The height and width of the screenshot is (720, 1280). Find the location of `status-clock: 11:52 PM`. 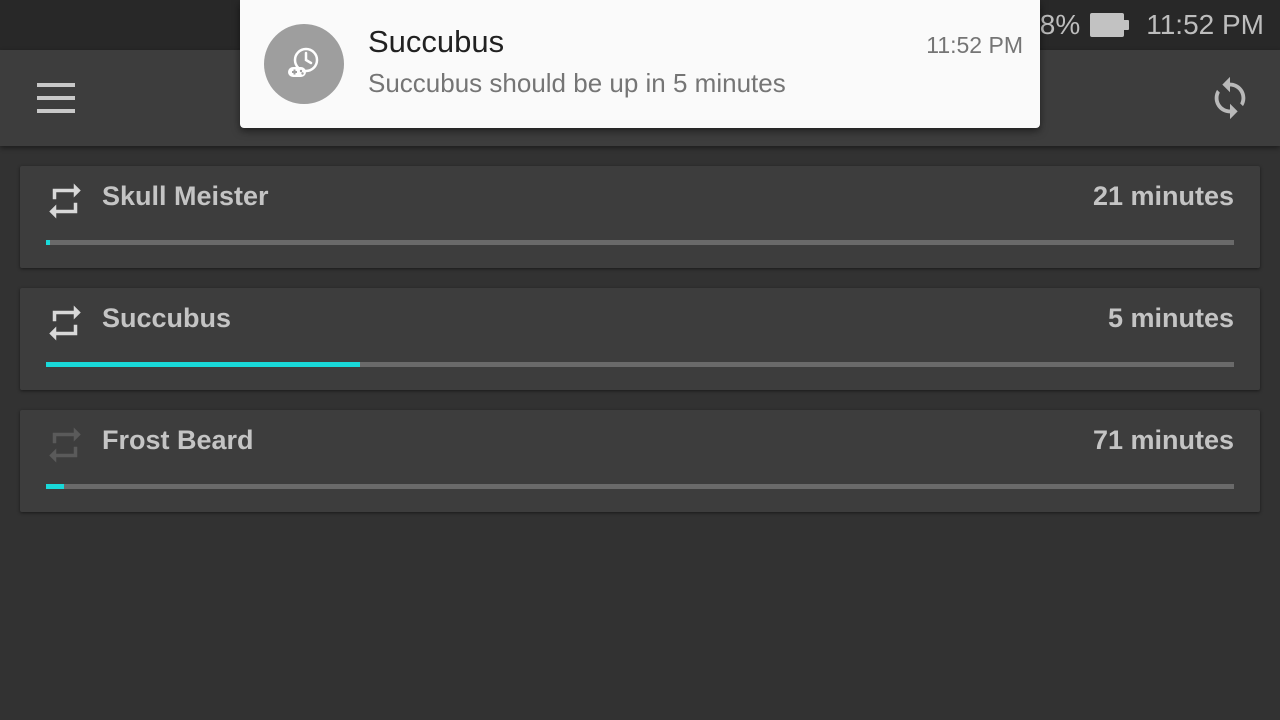

status-clock: 11:52 PM is located at coordinates (1205, 24).